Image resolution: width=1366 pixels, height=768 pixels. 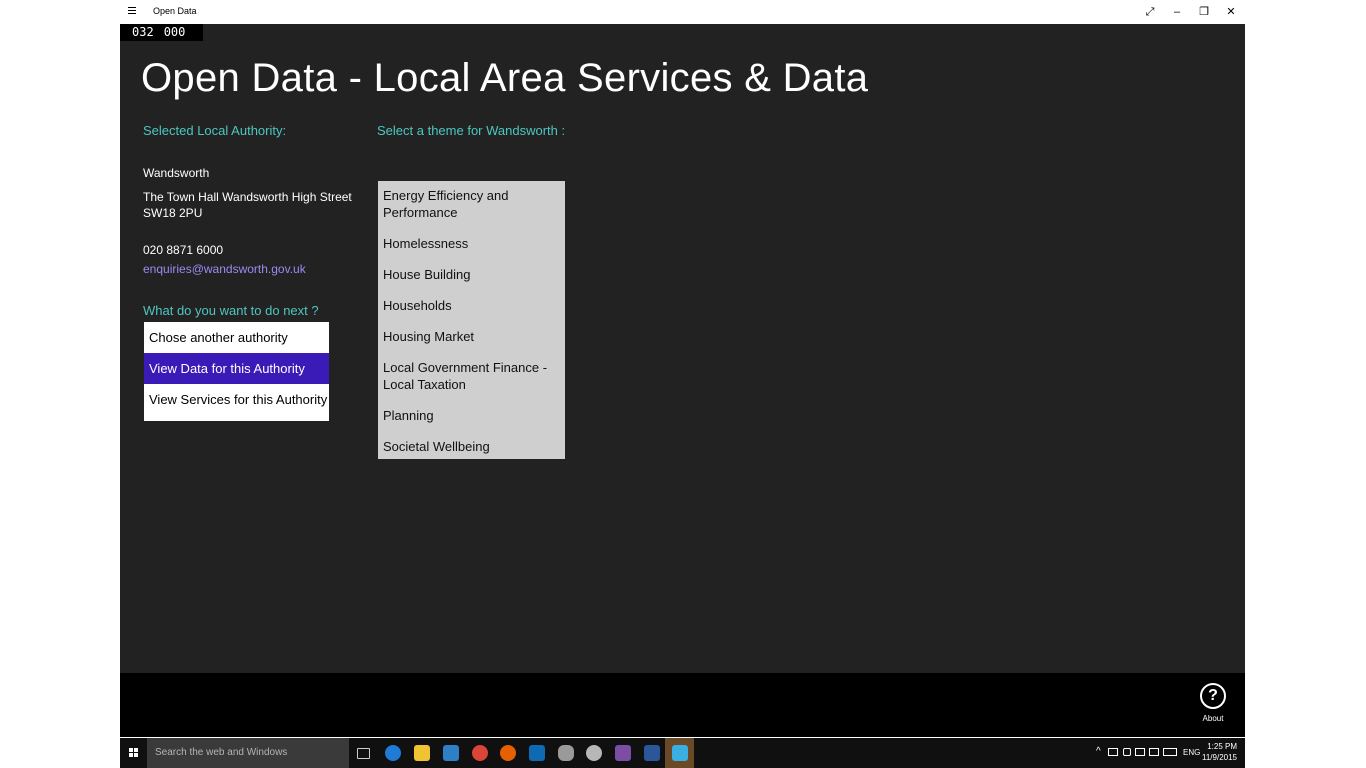 I want to click on authority-name: Wandsworth, so click(x=176, y=173).